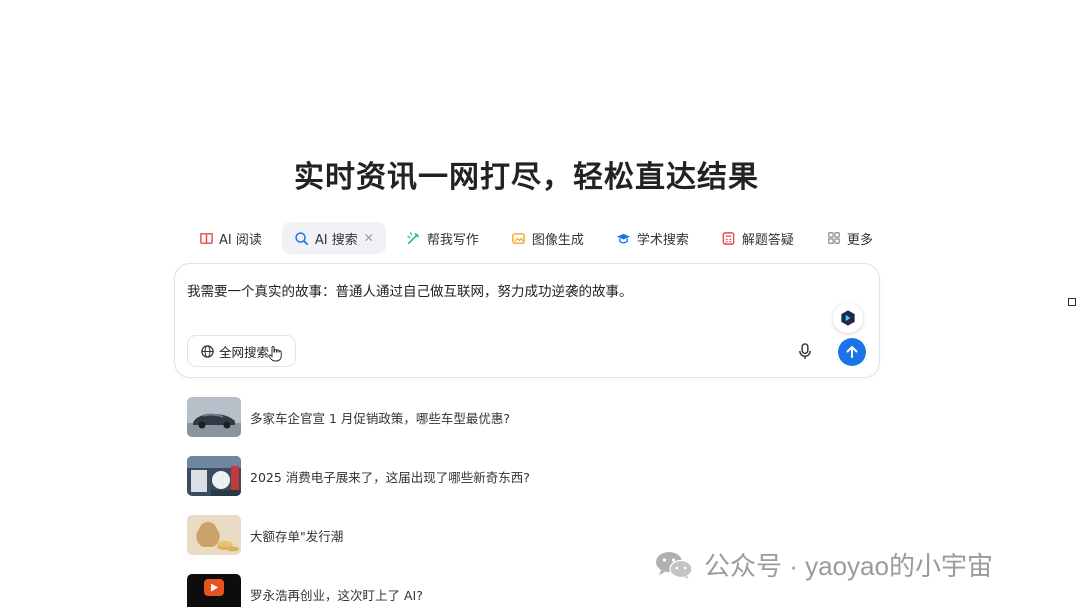  I want to click on calculator-icon, so click(729, 238).